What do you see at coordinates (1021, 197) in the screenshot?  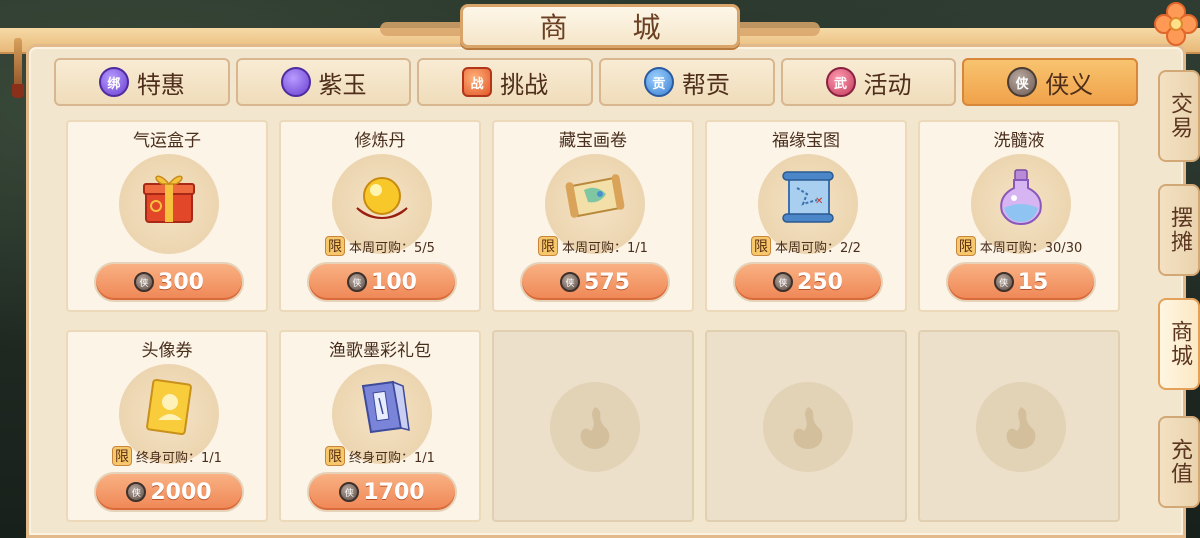 I see `potion-bottle-icon` at bounding box center [1021, 197].